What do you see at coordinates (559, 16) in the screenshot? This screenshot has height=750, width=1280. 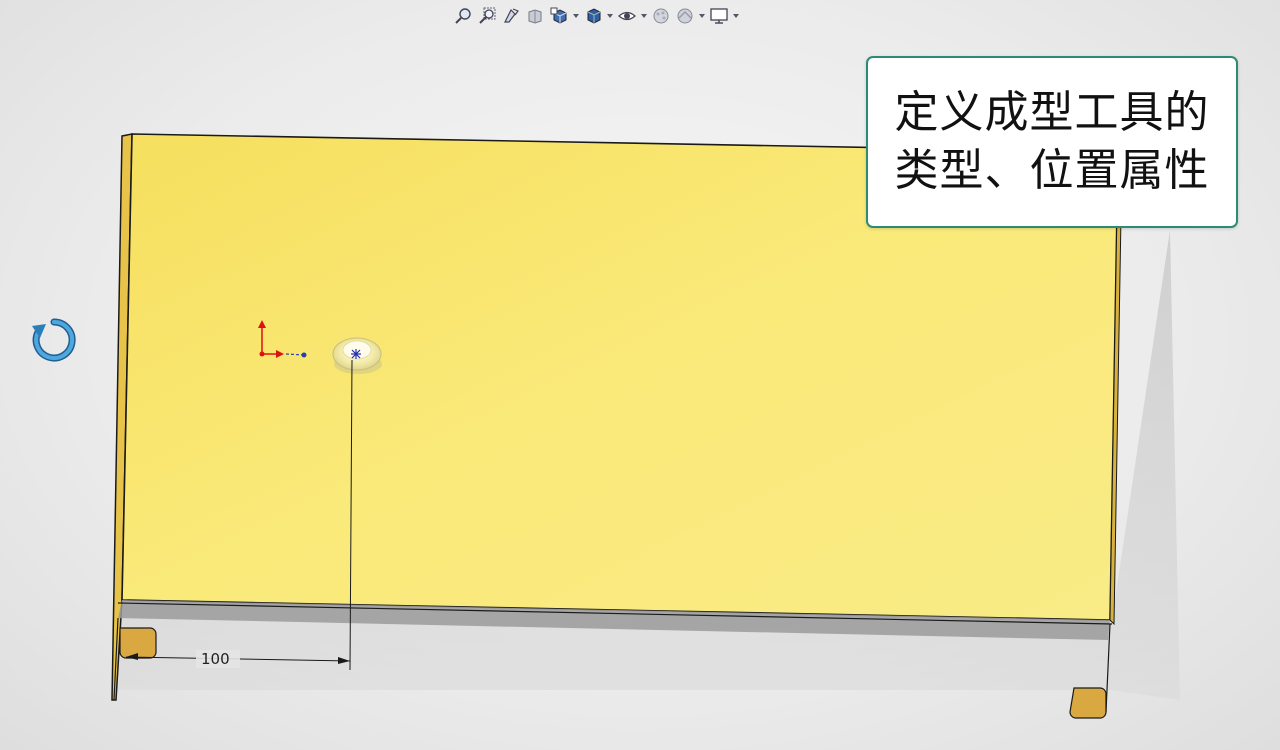 I see `view-orientation-icon` at bounding box center [559, 16].